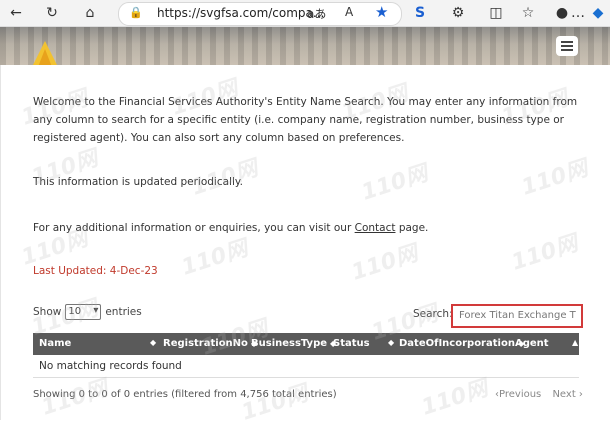  Describe the element at coordinates (45, 53) in the screenshot. I see `logo-icon` at that location.